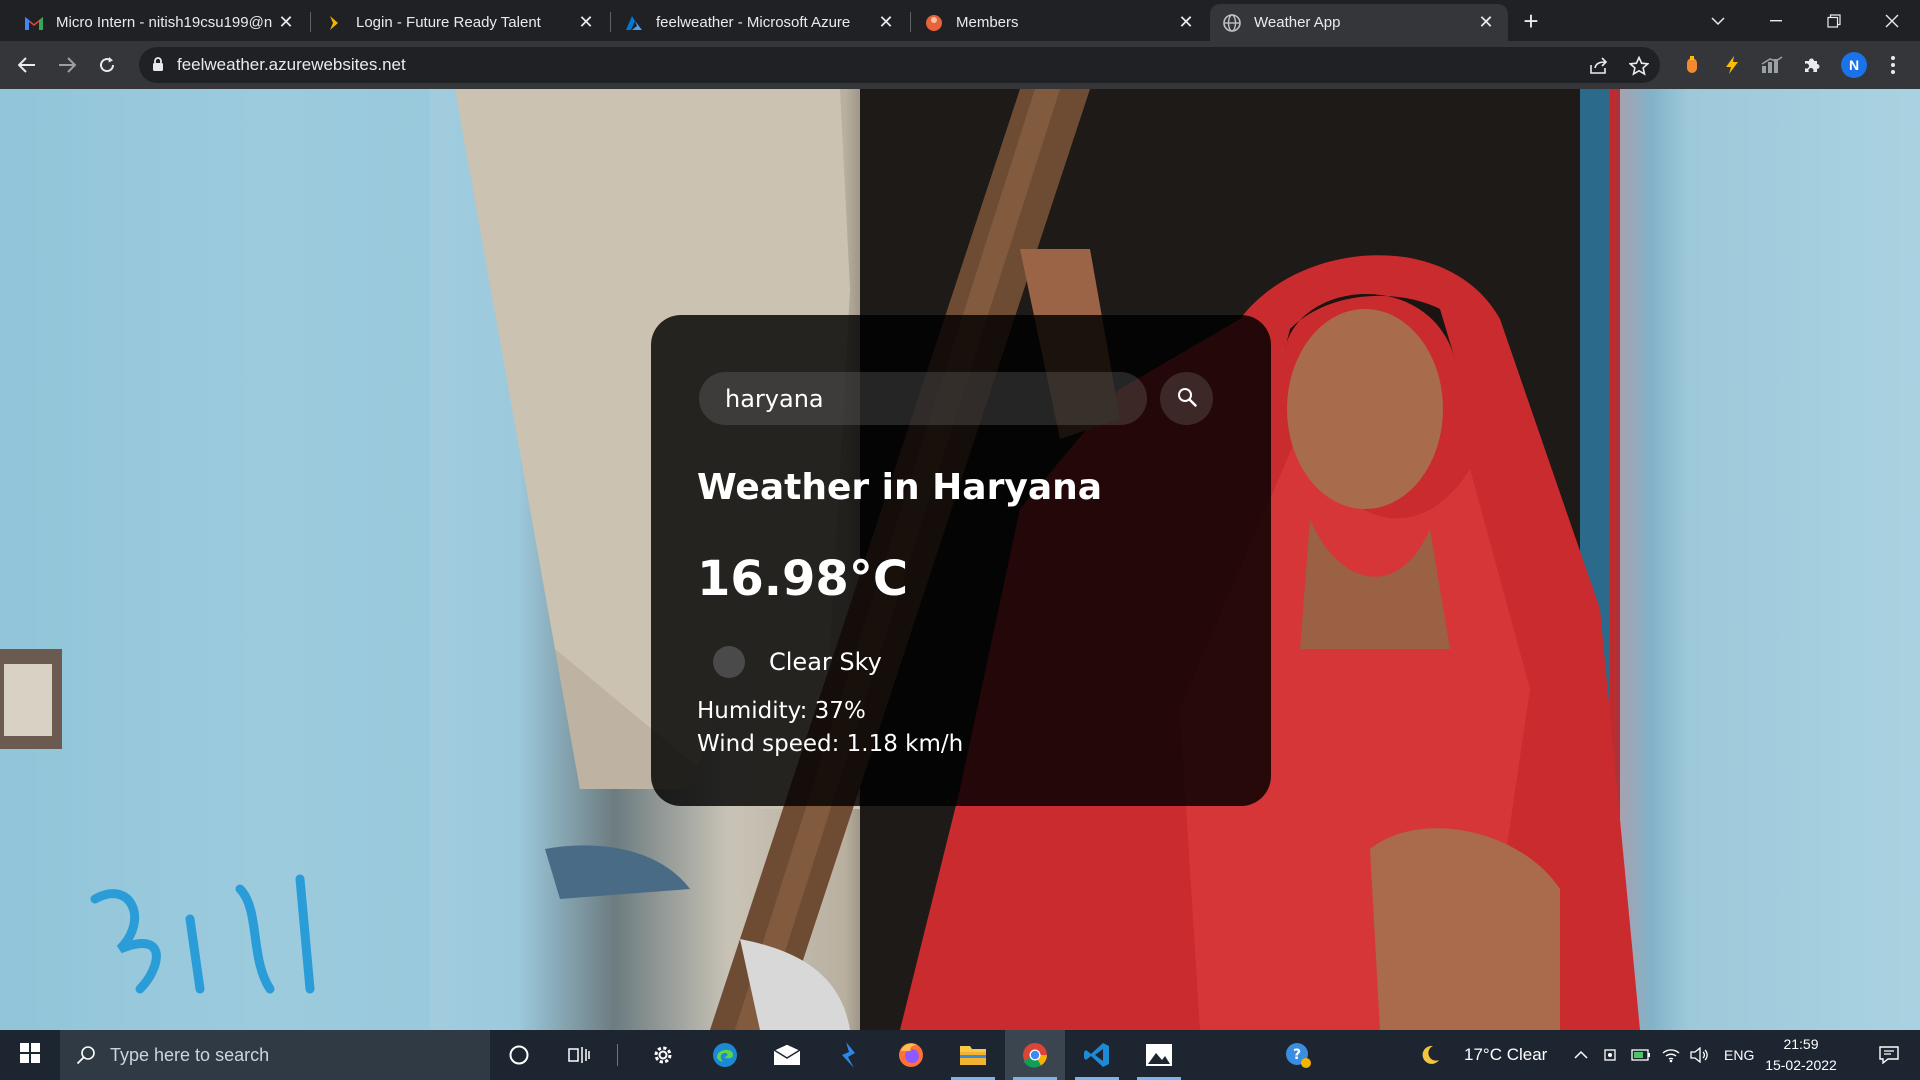  What do you see at coordinates (987, 22) in the screenshot?
I see `tab-title: Members` at bounding box center [987, 22].